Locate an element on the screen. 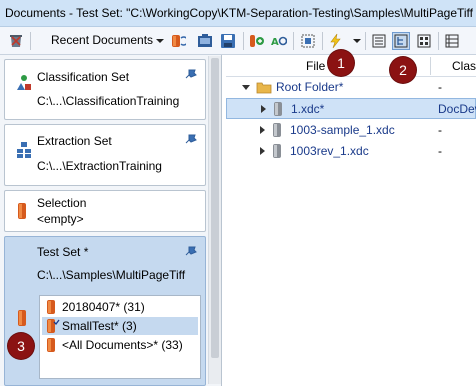 The width and height of the screenshot is (476, 386). card-title: Test Set * is located at coordinates (63, 252).